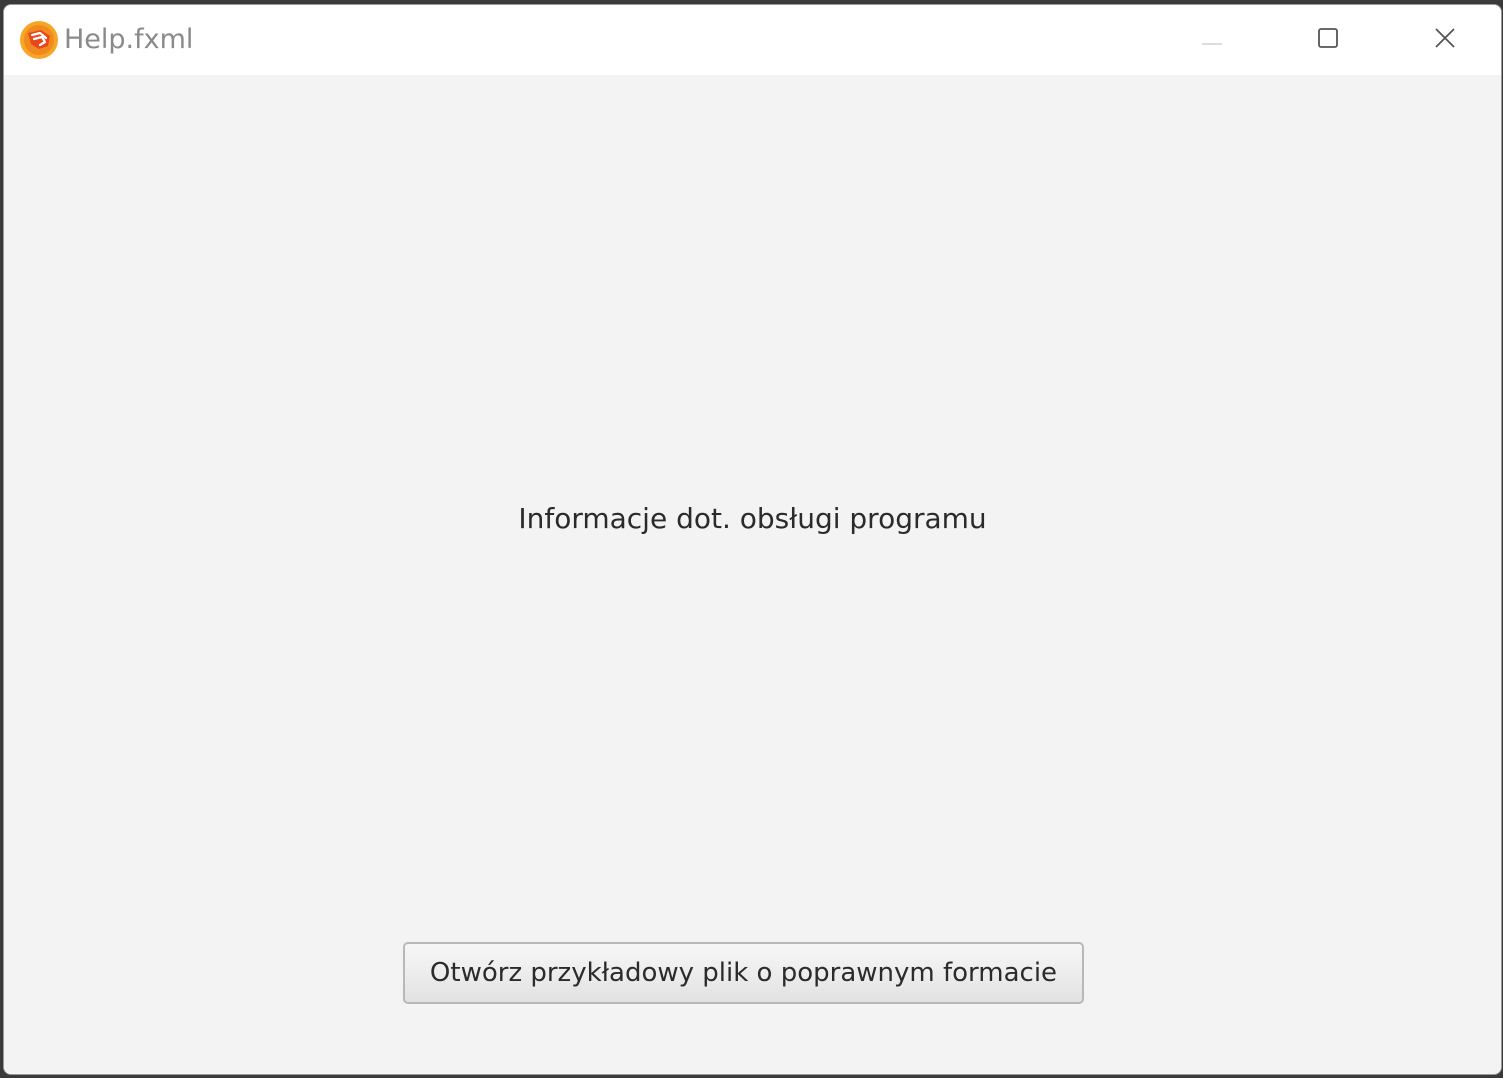 The width and height of the screenshot is (1503, 1078). Describe the element at coordinates (39, 40) in the screenshot. I see `hand-logo-icon` at that location.